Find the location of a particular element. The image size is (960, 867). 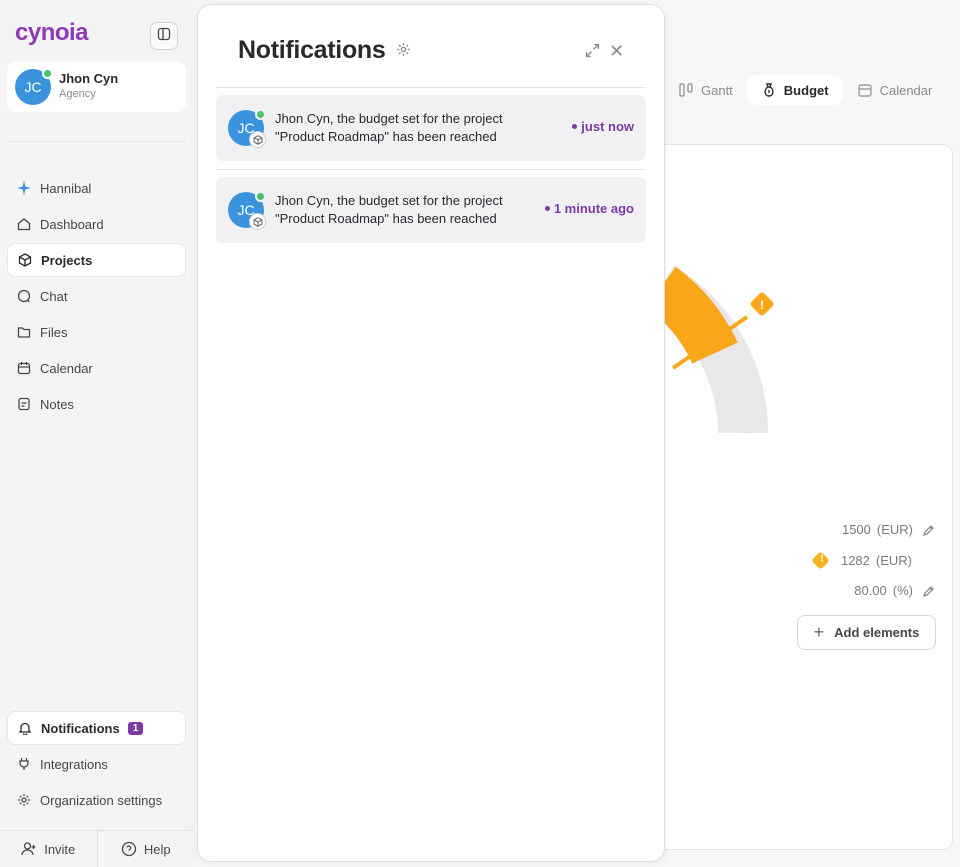

budget-threshold-value: 80.00 is located at coordinates (870, 590).